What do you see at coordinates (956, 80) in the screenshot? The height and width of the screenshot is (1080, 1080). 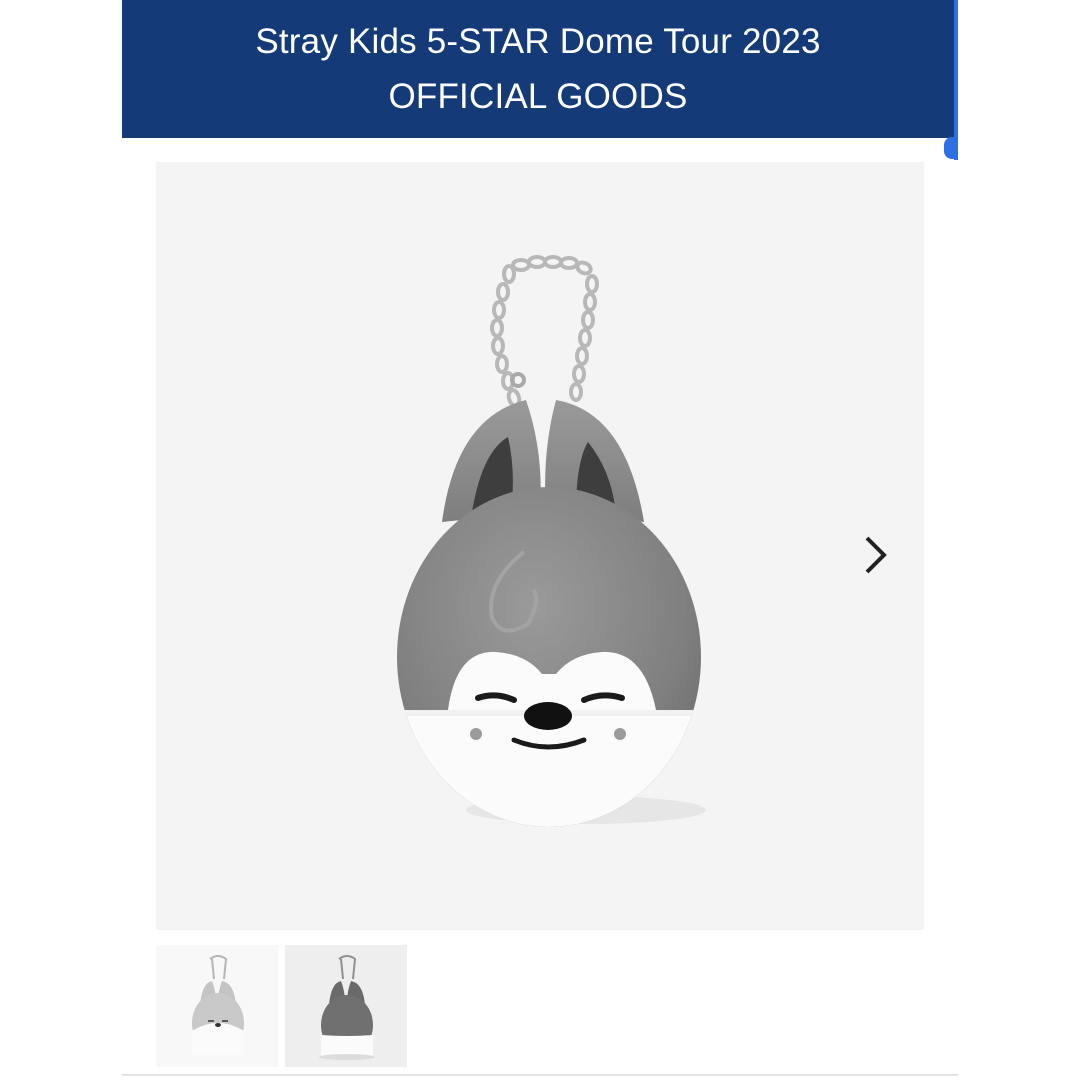 I see `scroll-indicator` at bounding box center [956, 80].